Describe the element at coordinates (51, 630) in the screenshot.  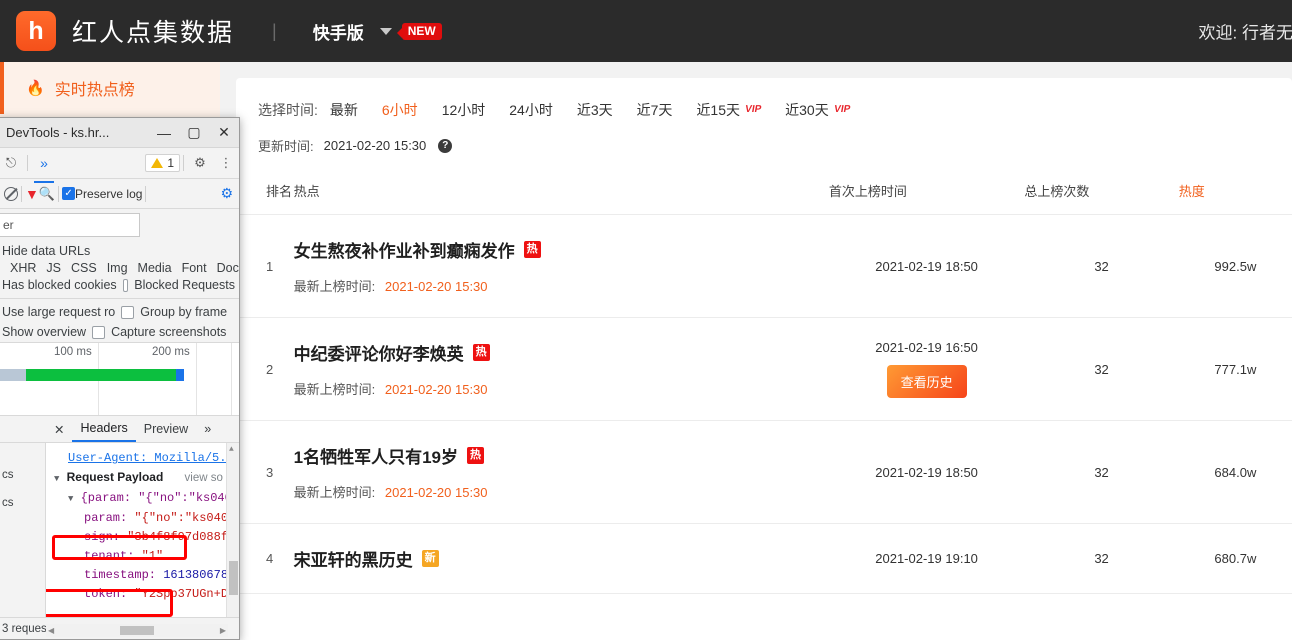
I see `scroll-left-arrow-icon: ◀` at that location.